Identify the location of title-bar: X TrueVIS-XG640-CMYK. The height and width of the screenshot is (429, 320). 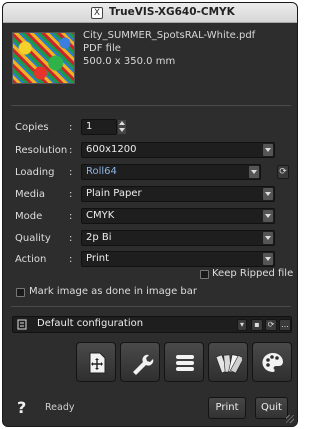
(150, 13).